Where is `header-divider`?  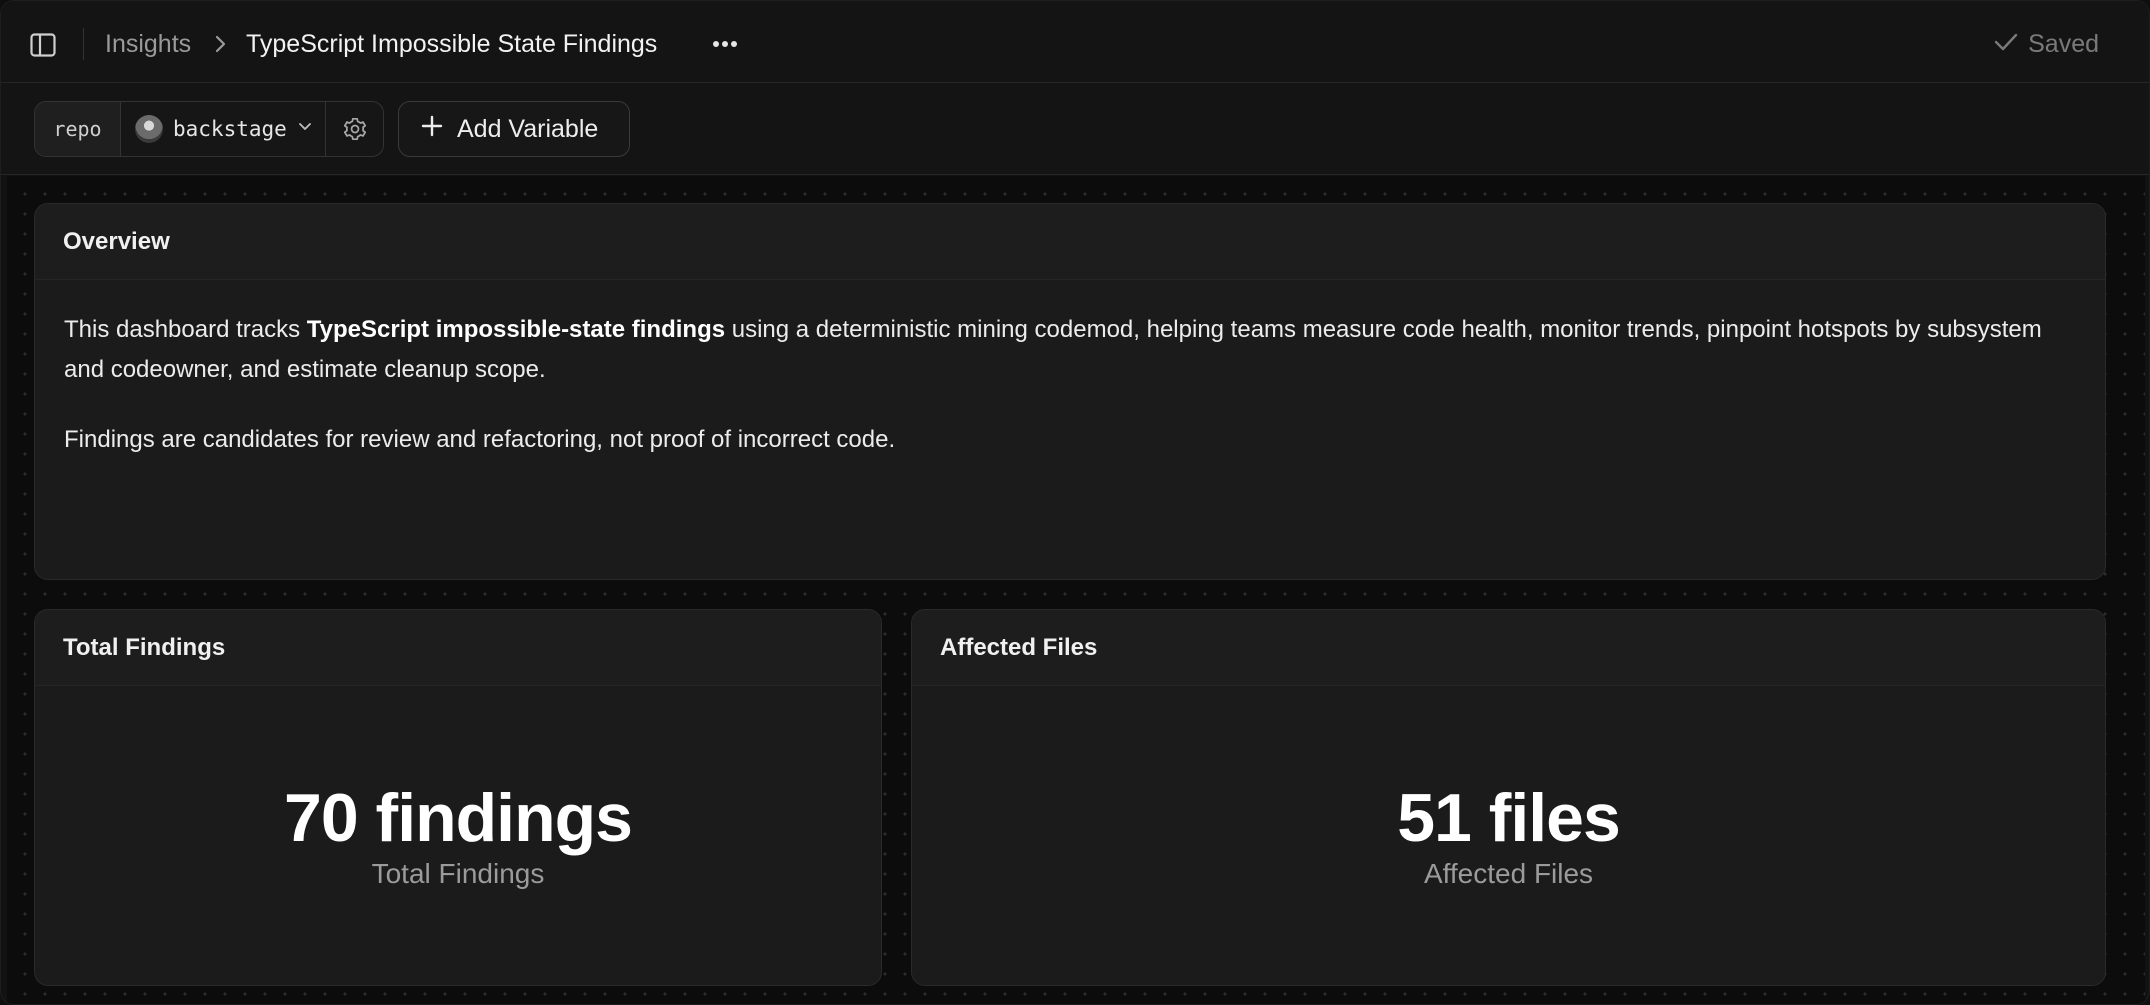
header-divider is located at coordinates (83, 44).